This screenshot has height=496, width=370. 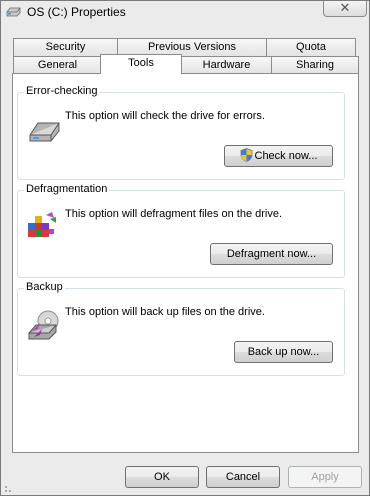 I want to click on group-title: Backup, so click(x=44, y=287).